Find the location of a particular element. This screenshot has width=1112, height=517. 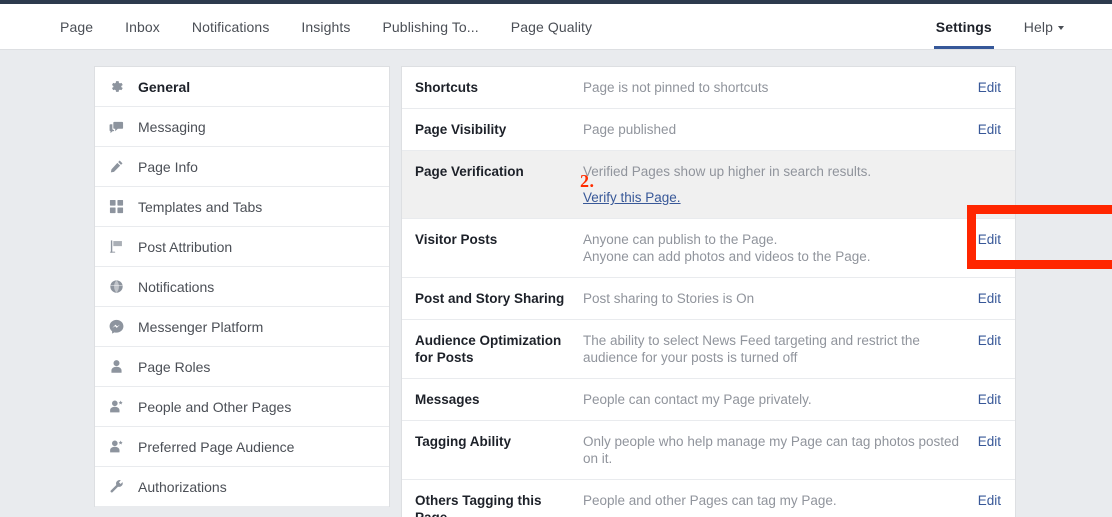

globe-icon is located at coordinates (116, 287).